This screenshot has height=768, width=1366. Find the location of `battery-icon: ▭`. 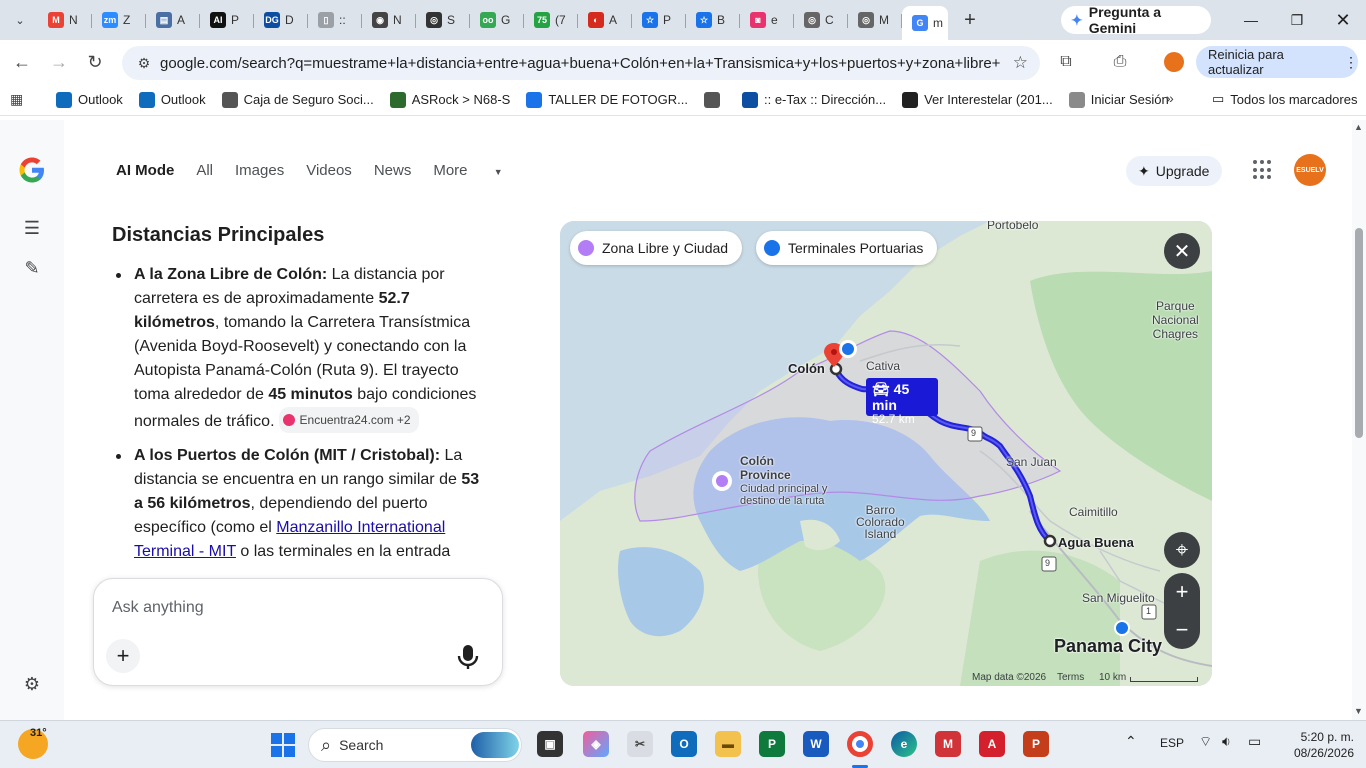

battery-icon: ▭ is located at coordinates (1254, 741).